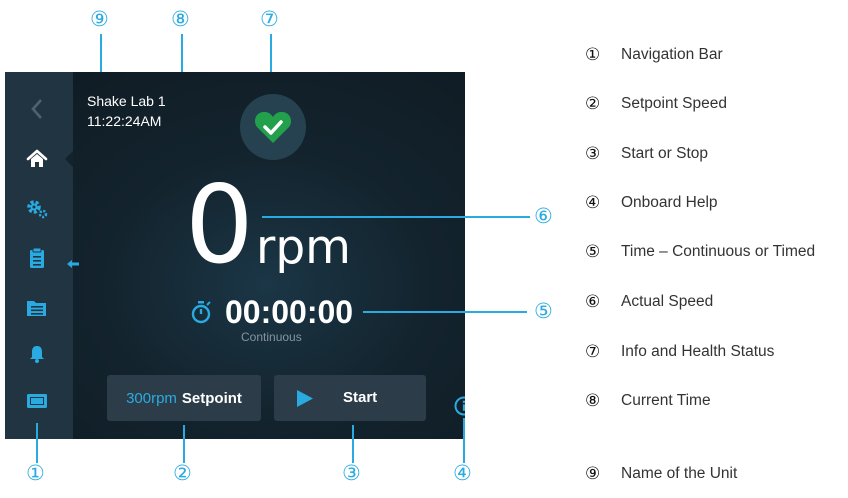  Describe the element at coordinates (37, 109) in the screenshot. I see `back-chevron-icon` at that location.